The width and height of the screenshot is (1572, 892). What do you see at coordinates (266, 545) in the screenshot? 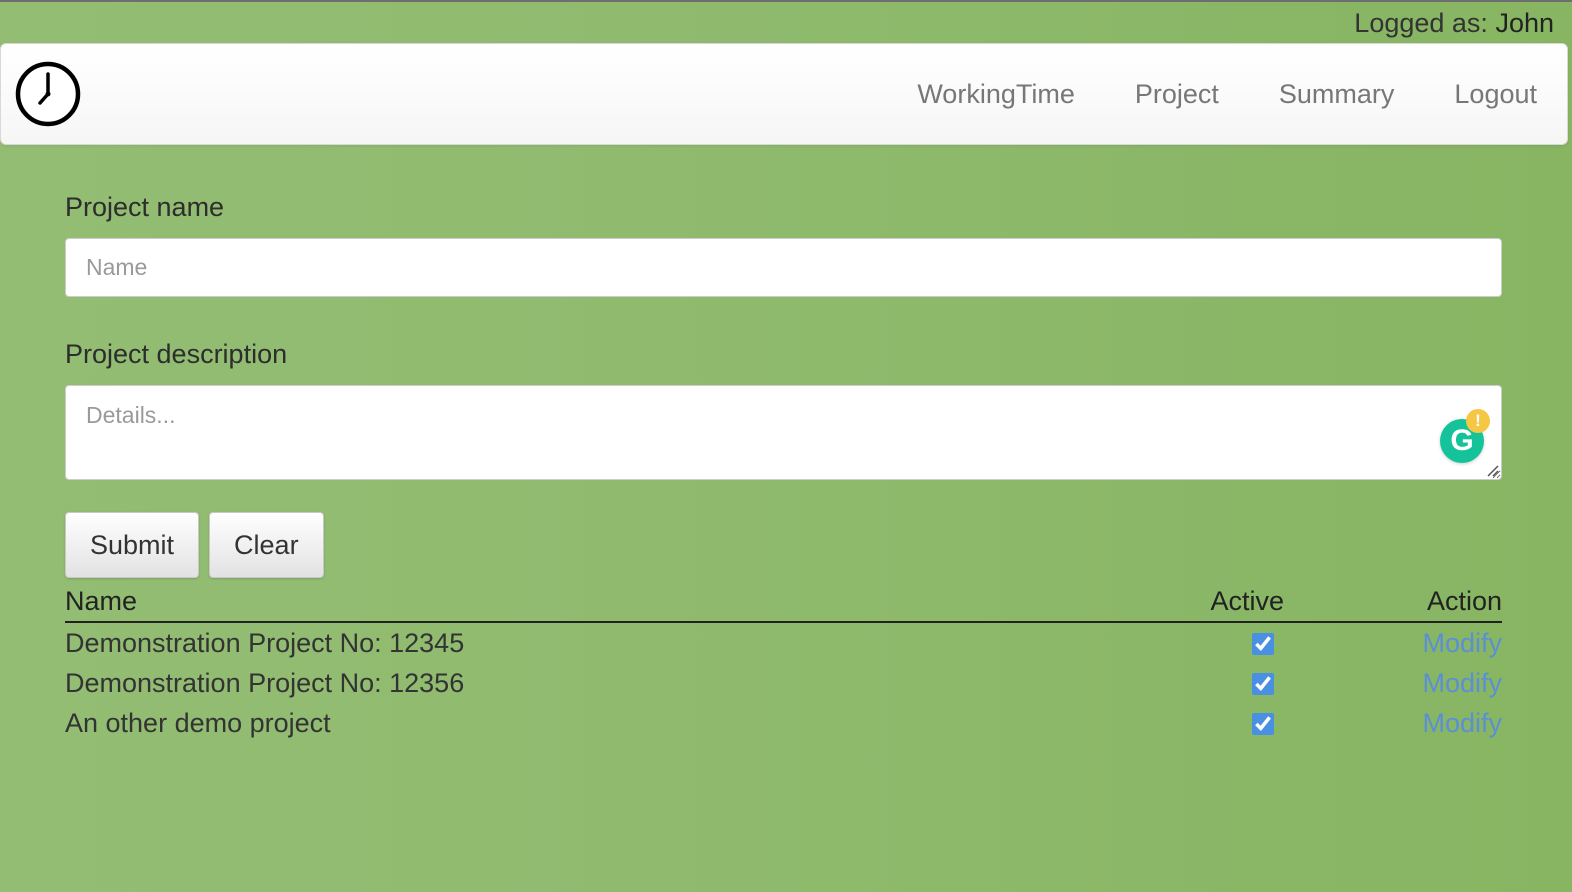
I see `clear-button: Clear` at bounding box center [266, 545].